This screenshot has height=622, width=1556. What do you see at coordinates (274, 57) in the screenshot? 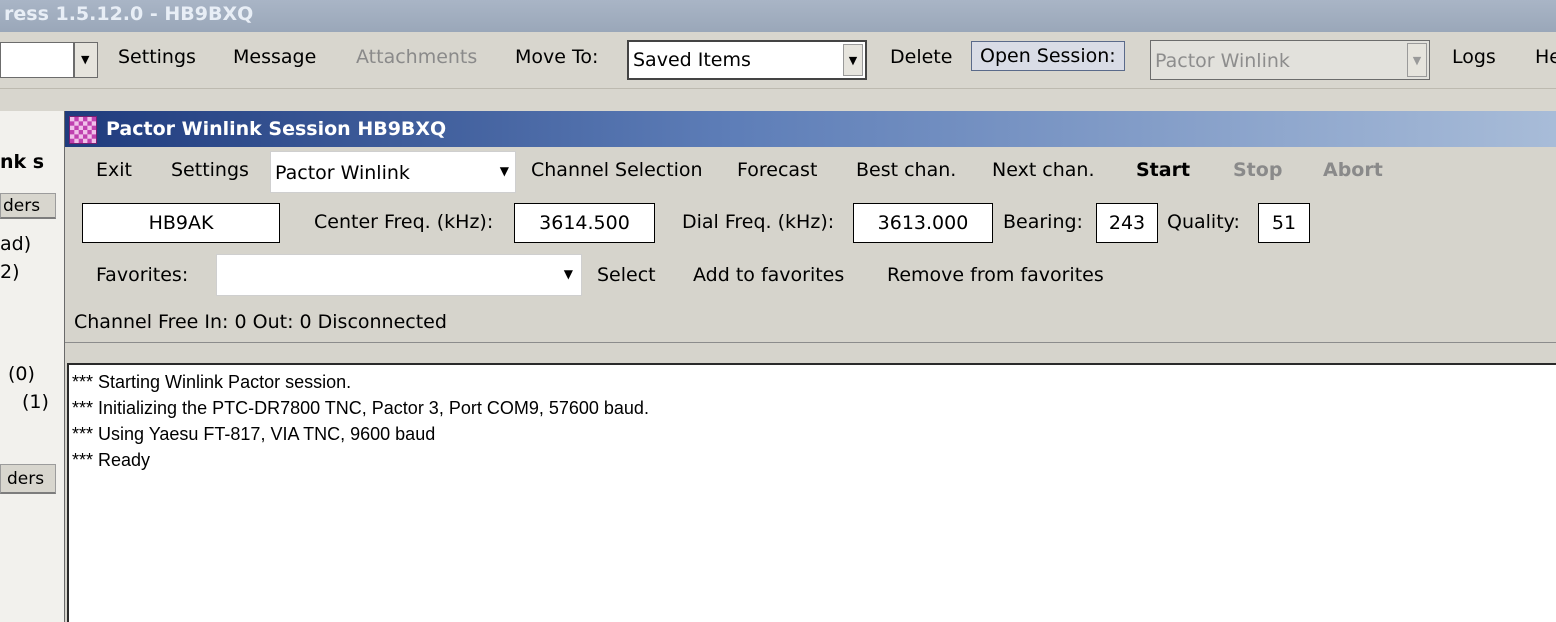
I see `menu-message: Message` at bounding box center [274, 57].